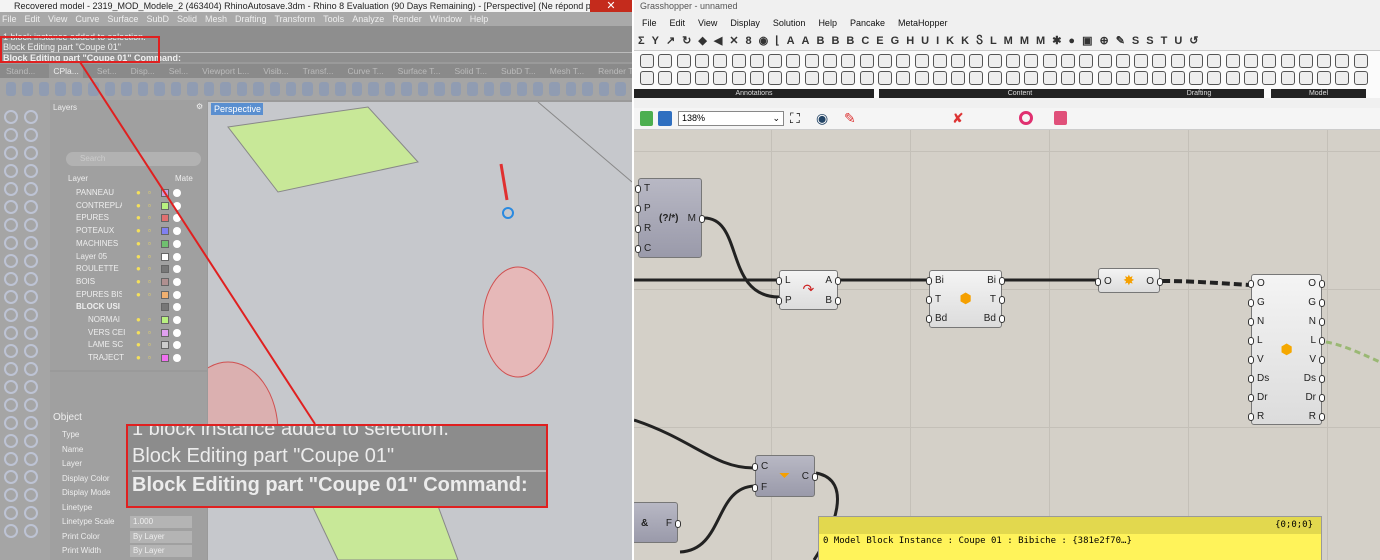 Image resolution: width=1380 pixels, height=560 pixels. What do you see at coordinates (1164, 41) in the screenshot?
I see `component-tab: T` at bounding box center [1164, 41].